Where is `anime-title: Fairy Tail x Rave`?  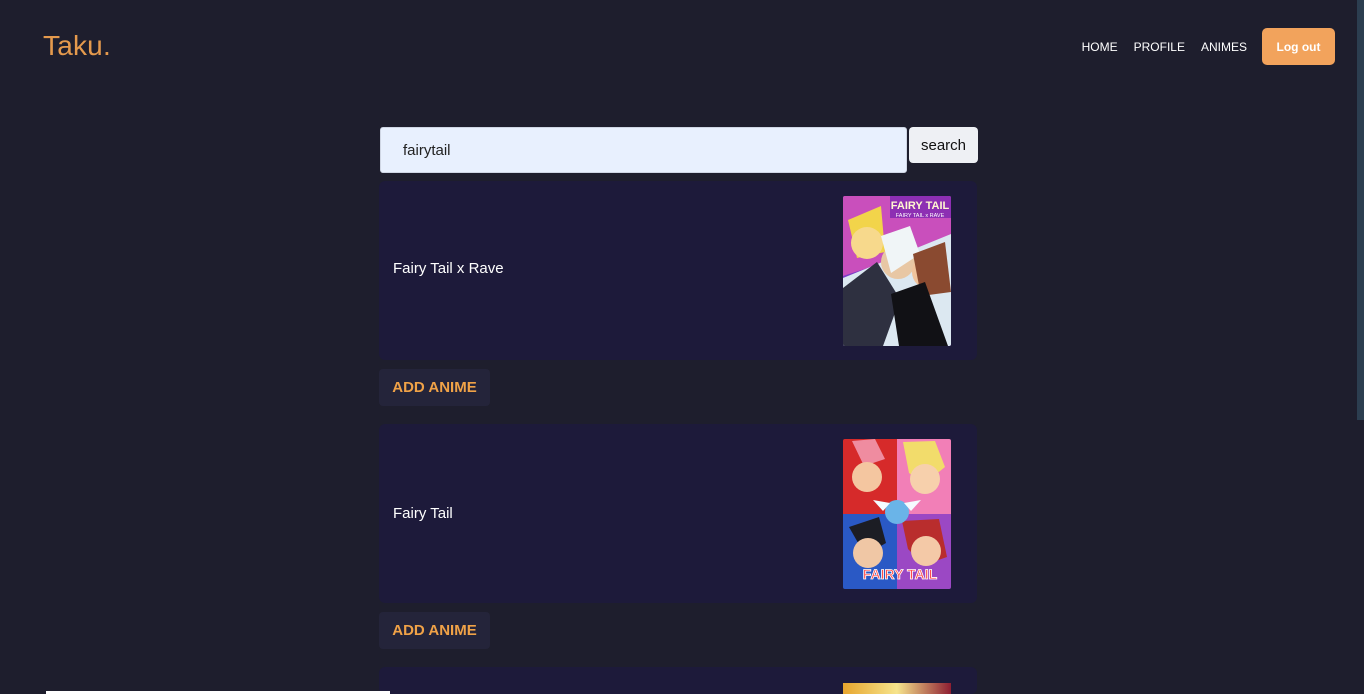
anime-title: Fairy Tail x Rave is located at coordinates (448, 268).